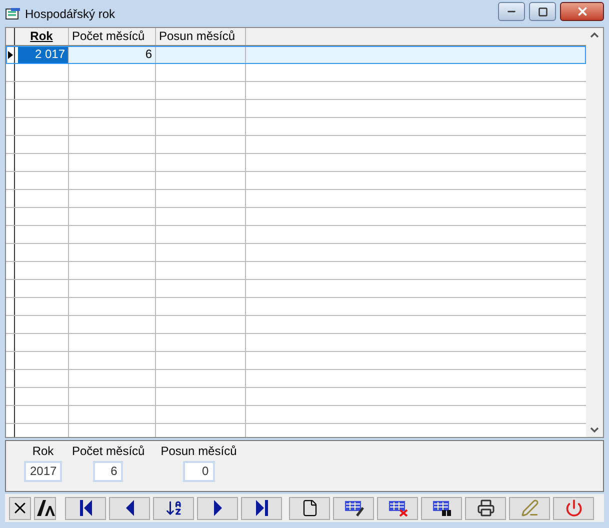 This screenshot has height=528, width=609. I want to click on column-header: Počet měsíců, so click(112, 36).